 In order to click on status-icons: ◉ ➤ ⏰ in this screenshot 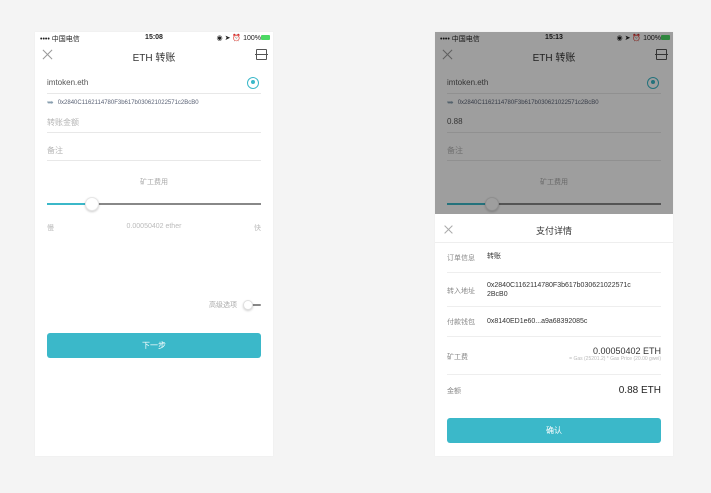, I will do `click(229, 38)`.